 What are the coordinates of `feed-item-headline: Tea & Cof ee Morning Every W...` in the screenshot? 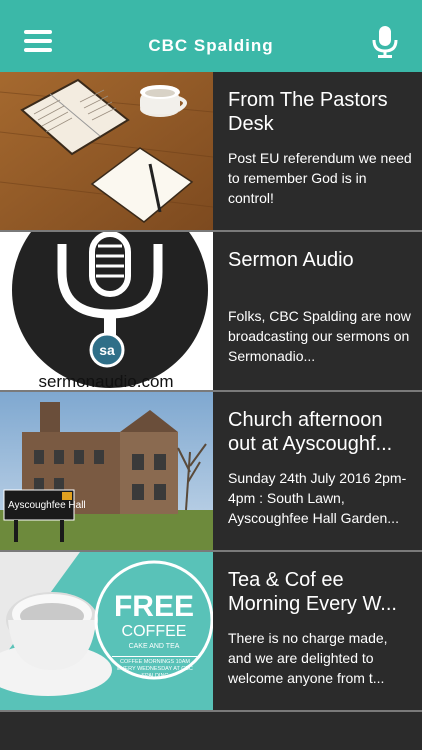 It's located at (320, 592).